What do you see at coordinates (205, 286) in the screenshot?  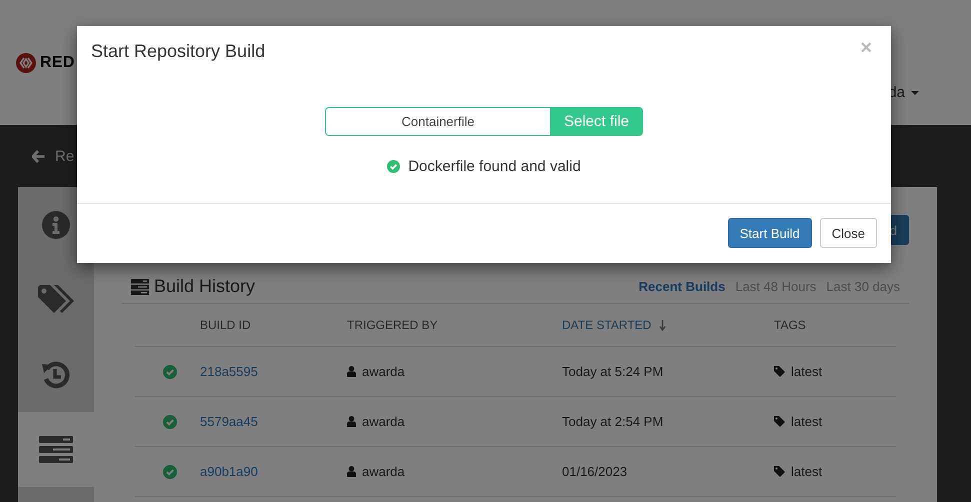 I see `section-title: Build History` at bounding box center [205, 286].